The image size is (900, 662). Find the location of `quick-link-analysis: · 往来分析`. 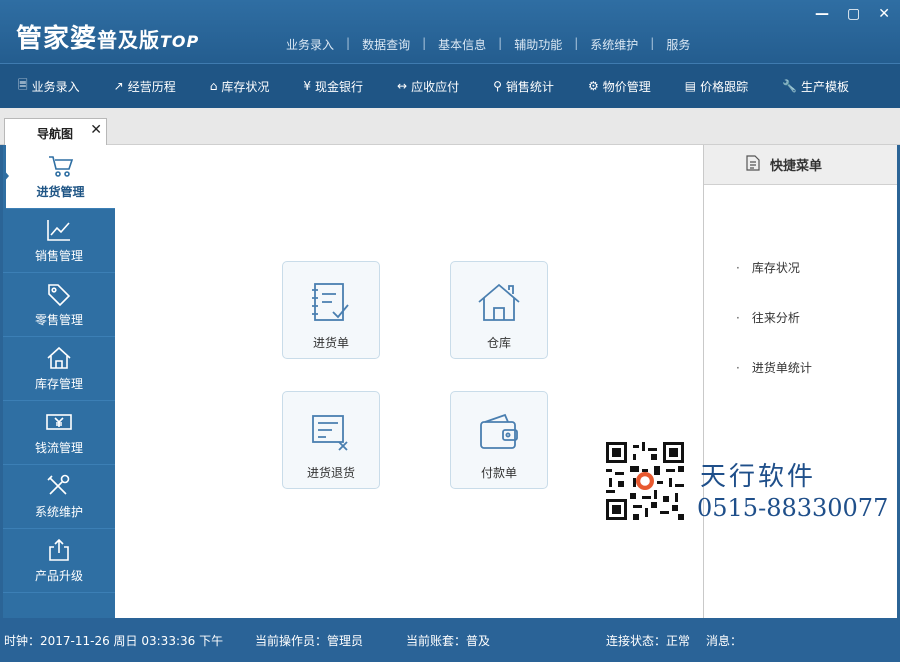

quick-link-analysis: · 往来分析 is located at coordinates (768, 317).